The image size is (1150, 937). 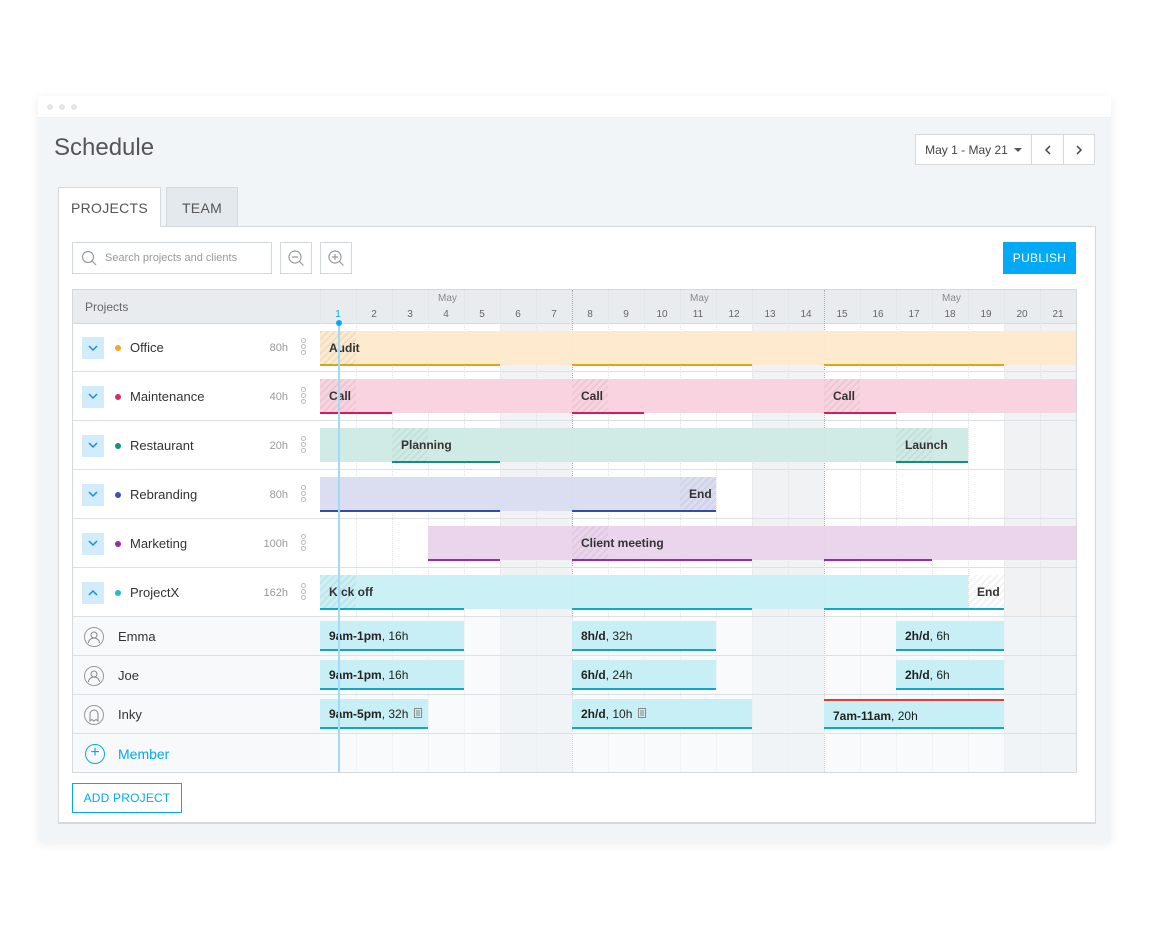 I want to click on date-range-control: May 1 - May 21, so click(x=1005, y=149).